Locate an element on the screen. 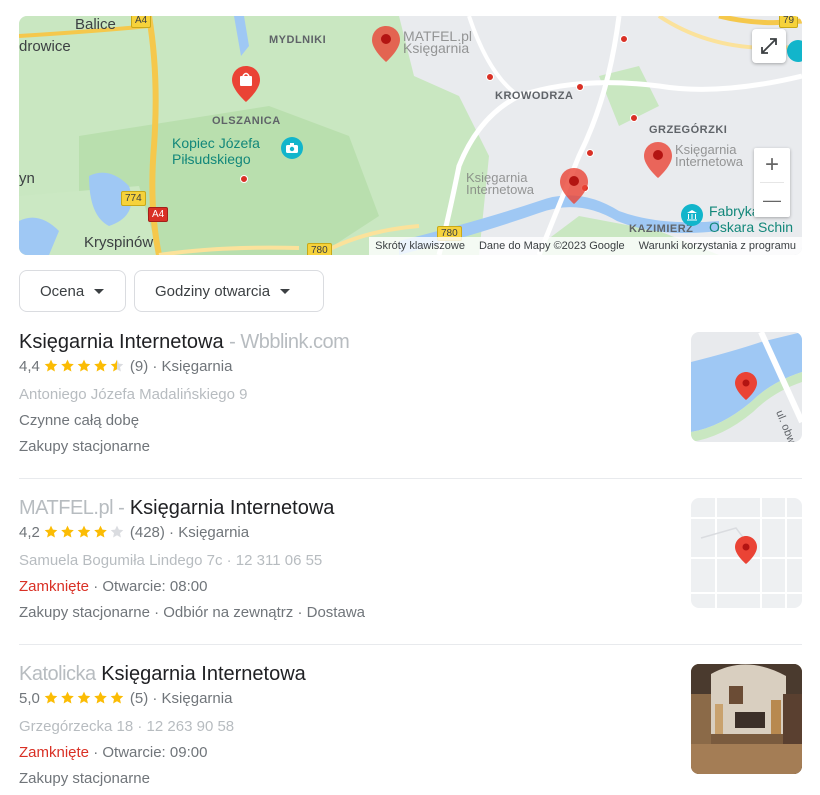  result-thumbnail-photo is located at coordinates (746, 719).